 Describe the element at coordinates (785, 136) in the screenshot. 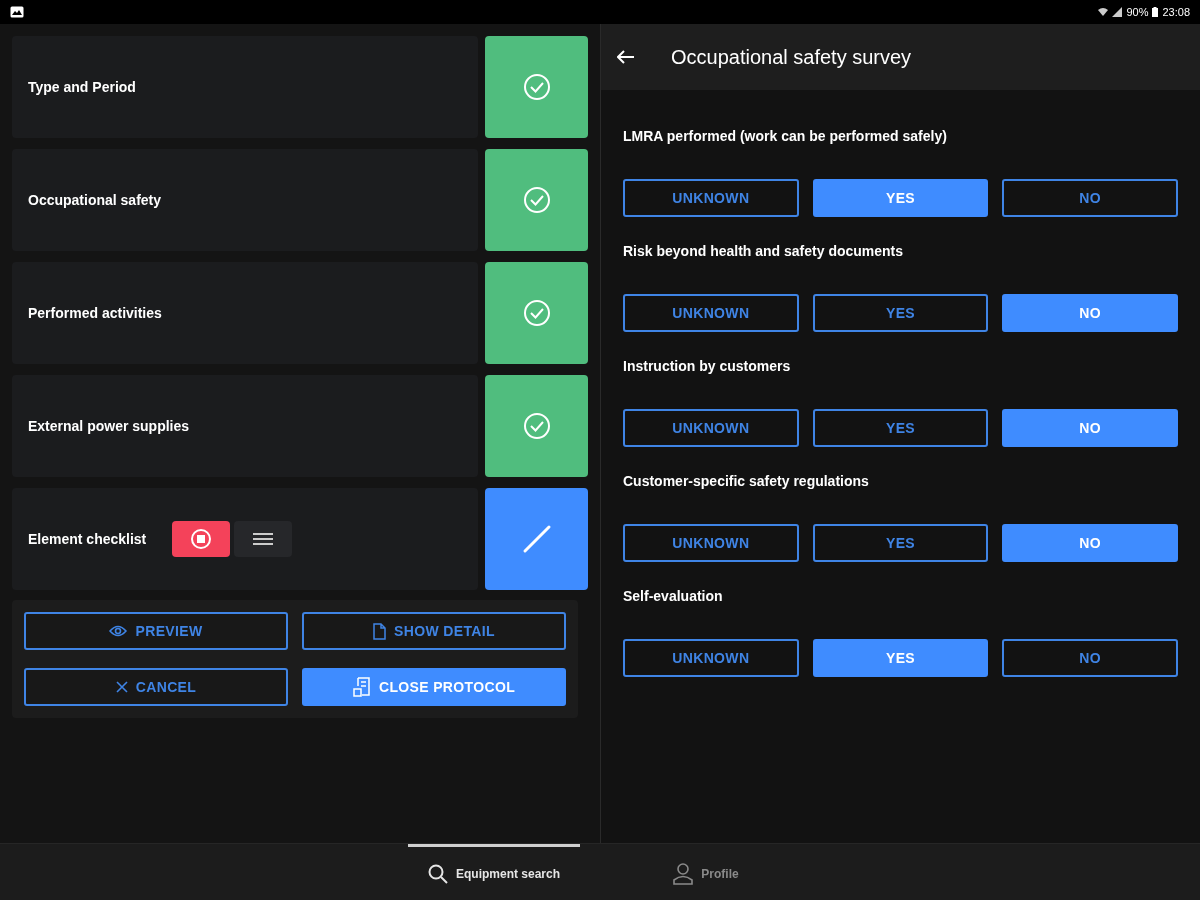

I see `question-label: LMRA performed (work can be performed safely)` at that location.